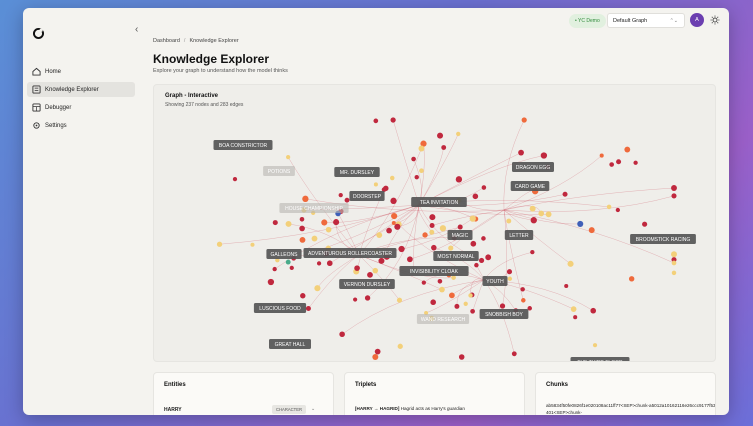  Describe the element at coordinates (367, 197) in the screenshot. I see `graph-node-label: DOORSTEP` at that location.